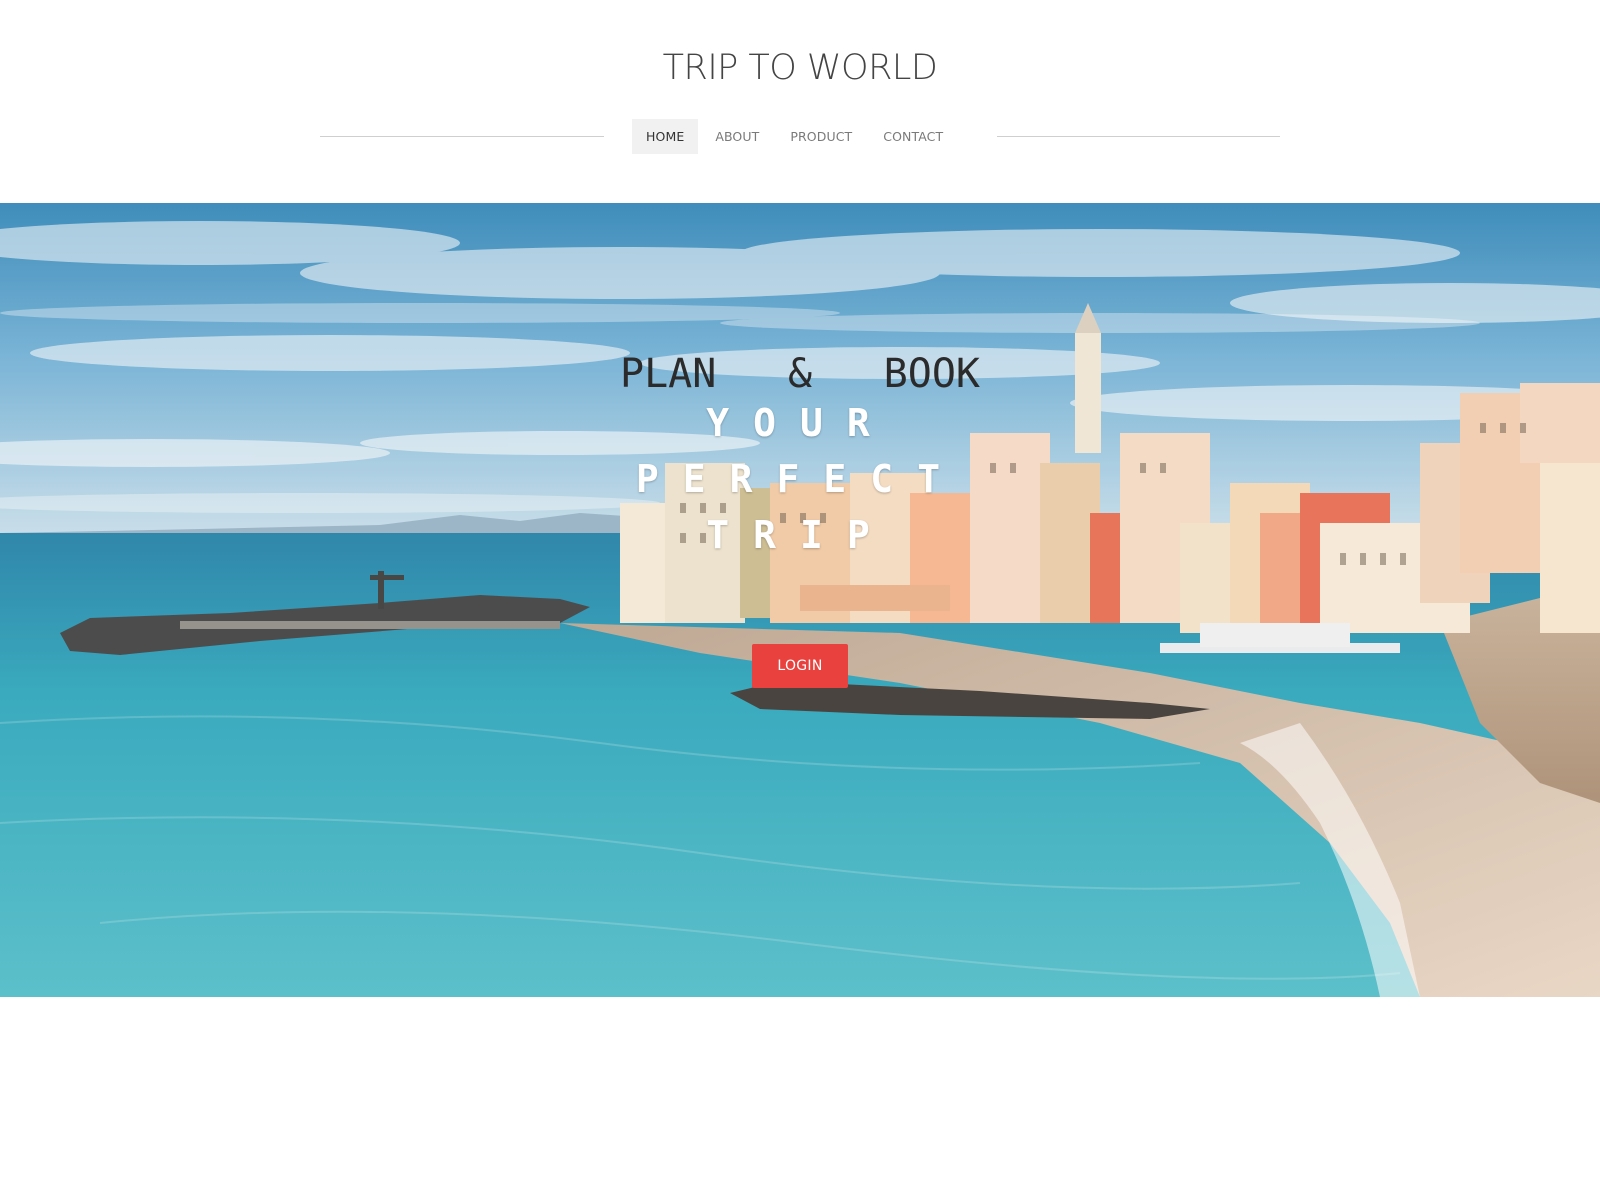 The width and height of the screenshot is (1600, 1200). Describe the element at coordinates (665, 136) in the screenshot. I see `nav-item-home: HOME` at that location.